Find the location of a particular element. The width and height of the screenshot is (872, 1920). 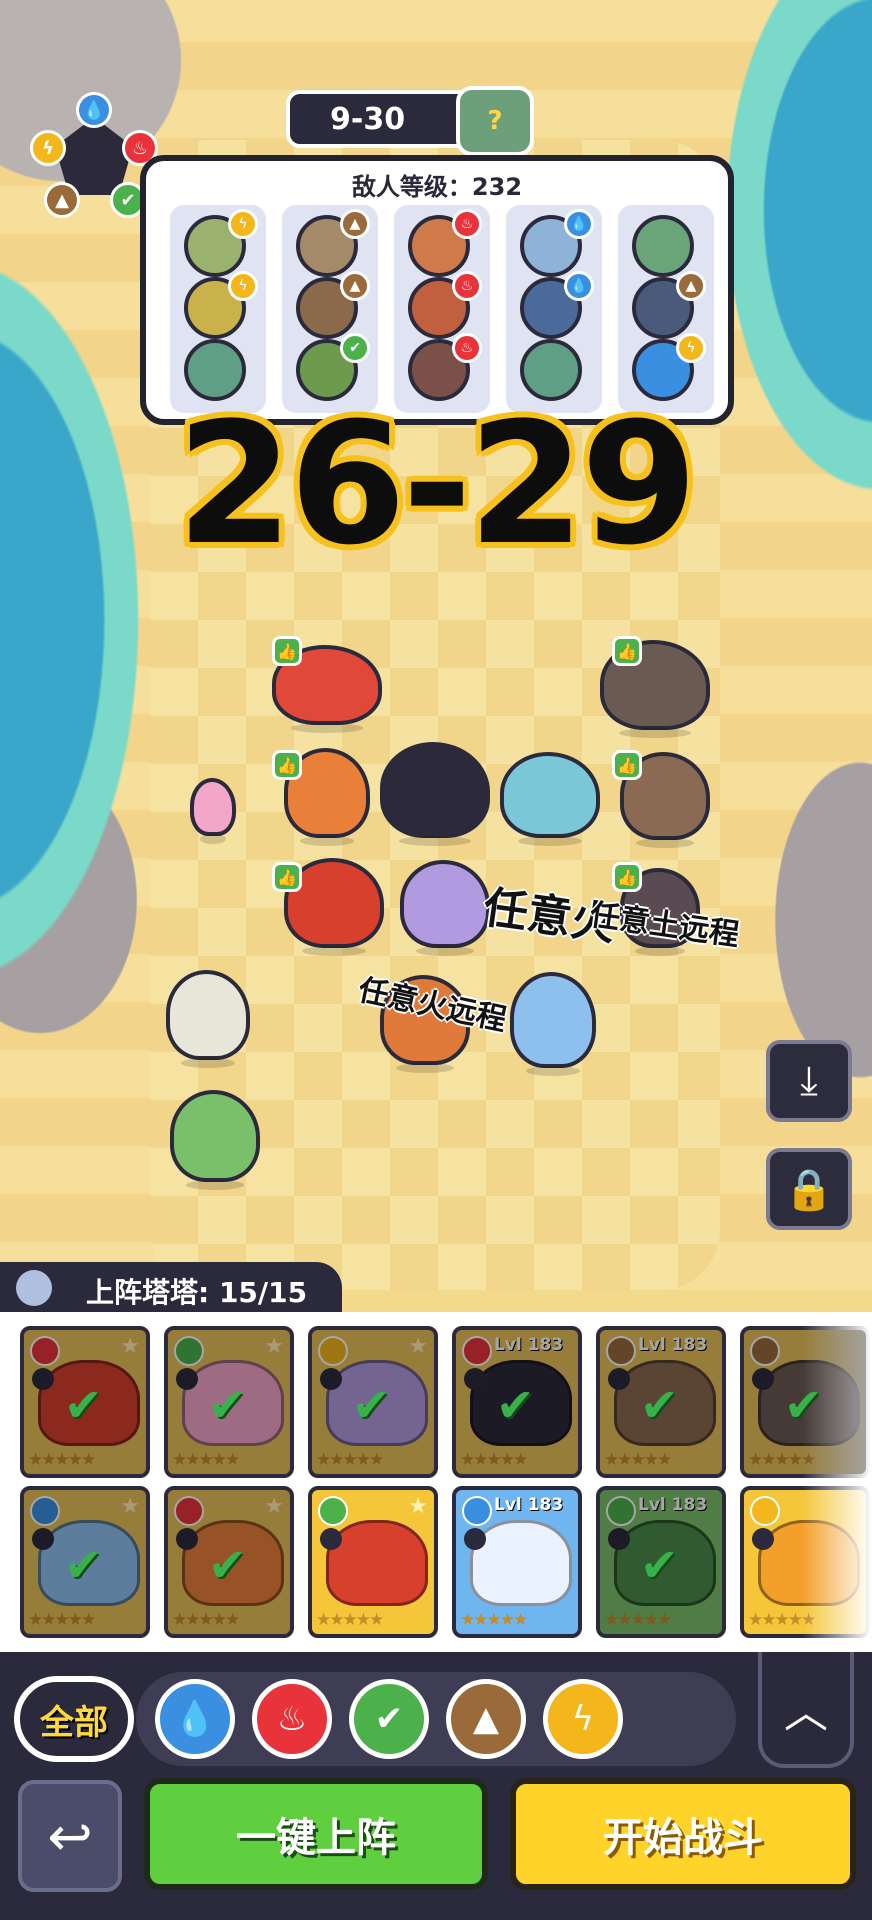

filter-all-button: 全部 is located at coordinates (74, 1719).